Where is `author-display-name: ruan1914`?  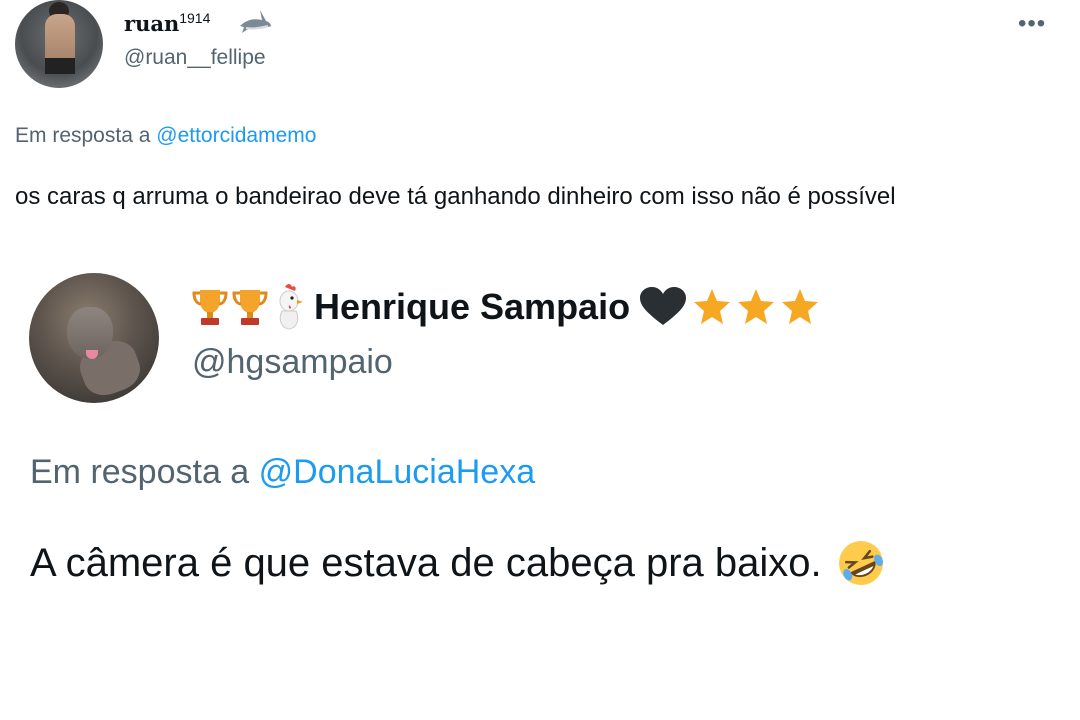
author-display-name: ruan1914 is located at coordinates (167, 23).